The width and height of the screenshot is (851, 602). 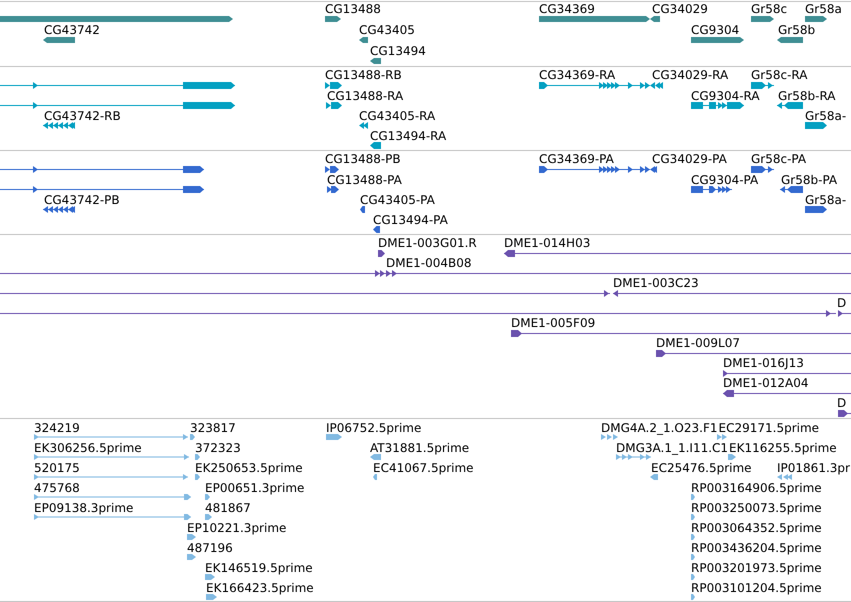 I want to click on transcript-label: CG43405-RA, so click(x=397, y=116).